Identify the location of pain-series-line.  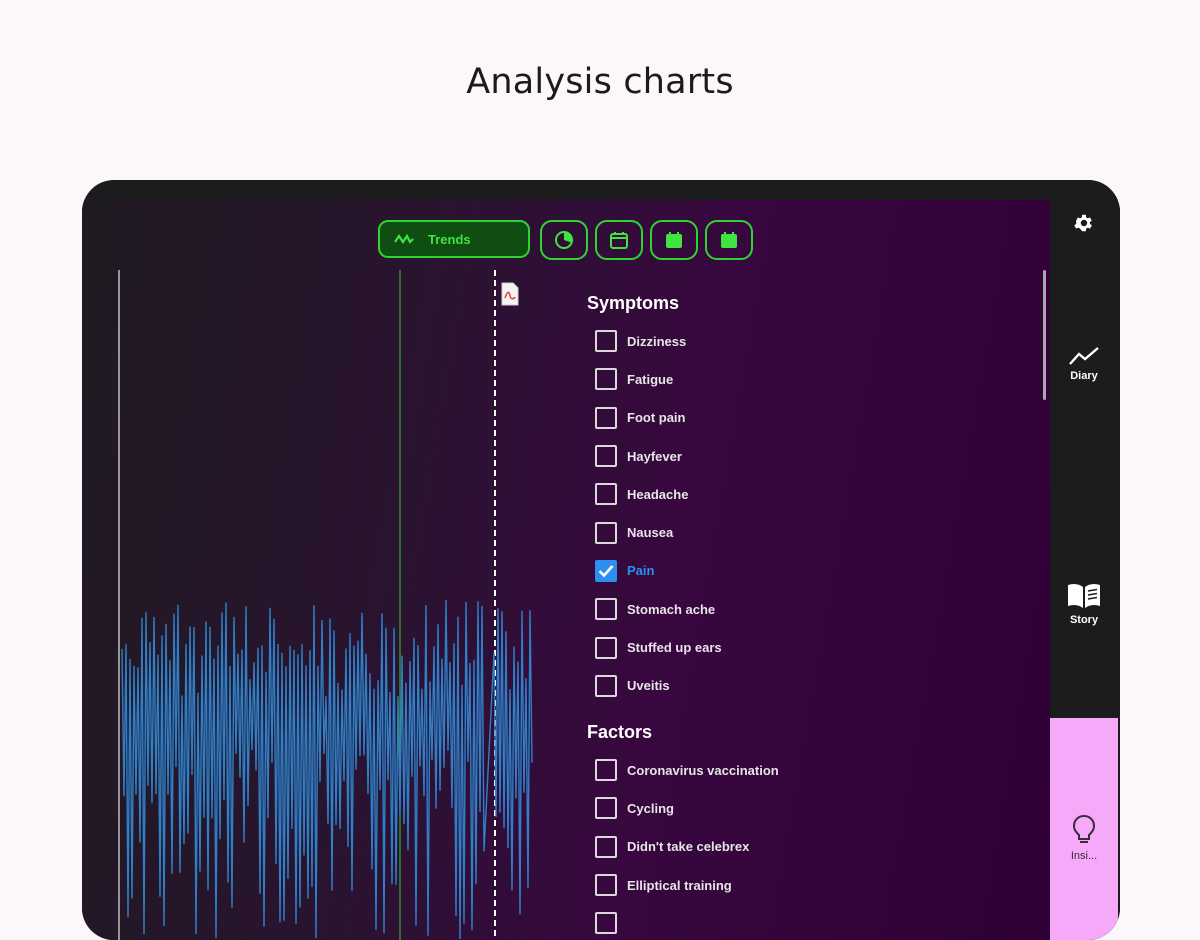
(327, 769).